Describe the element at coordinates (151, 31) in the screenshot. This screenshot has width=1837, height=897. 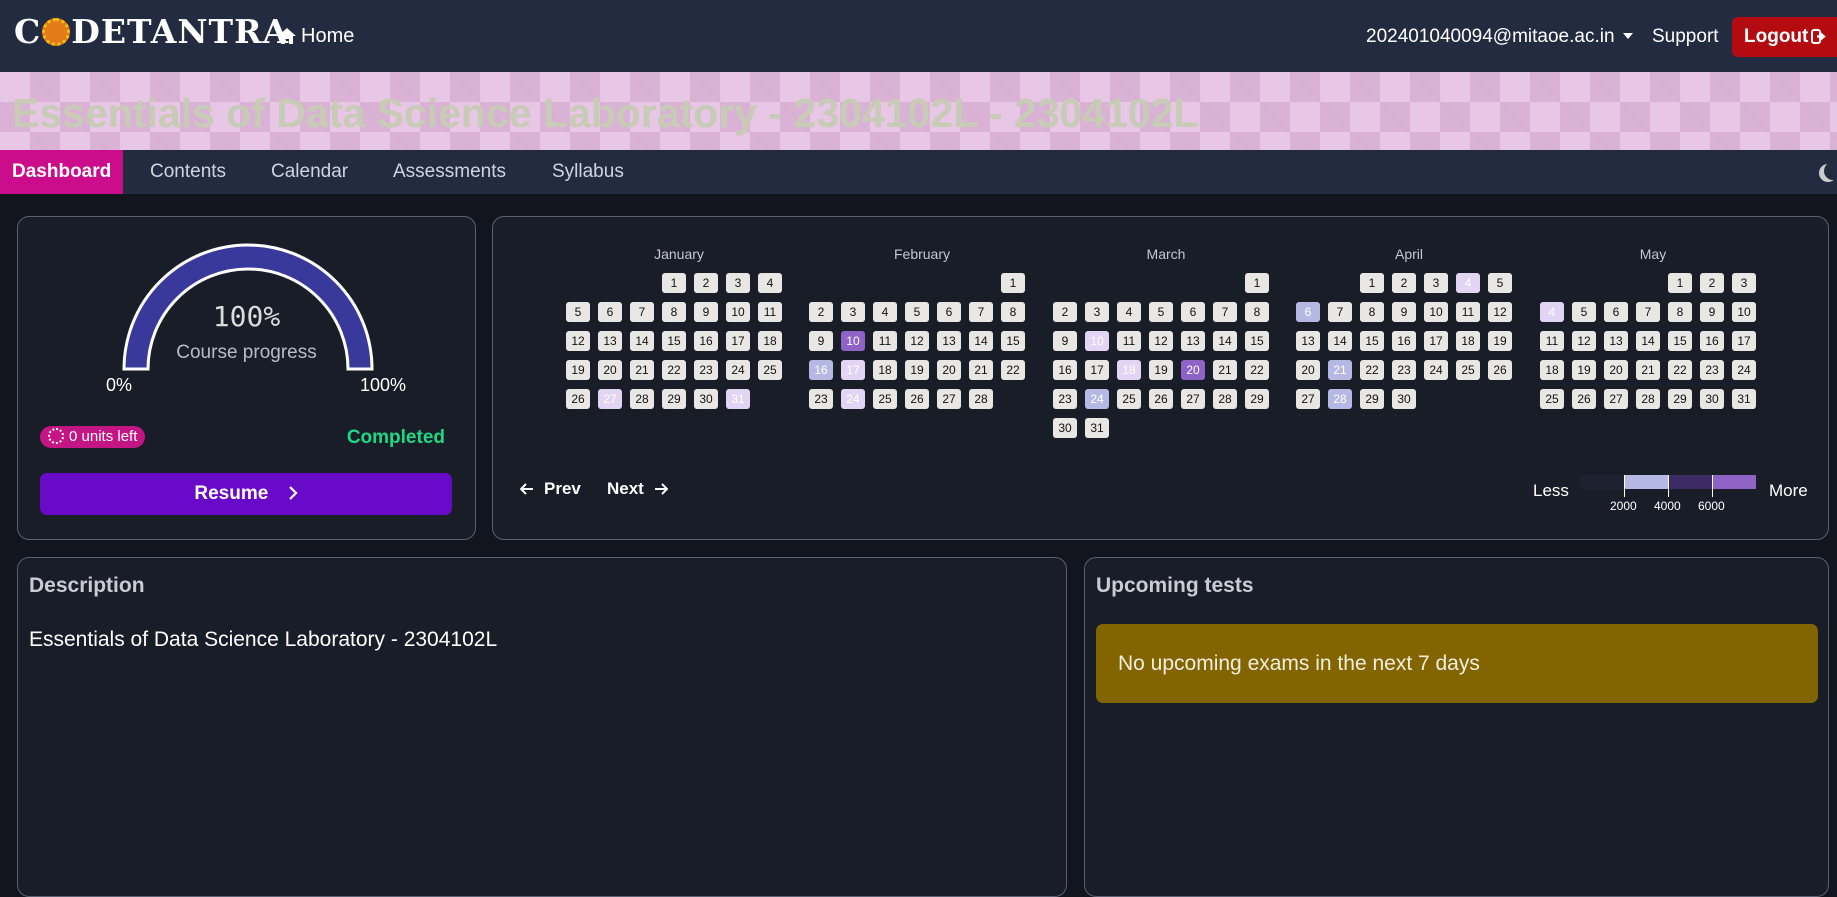
I see `codetantra-logo: C DETANTRA` at that location.